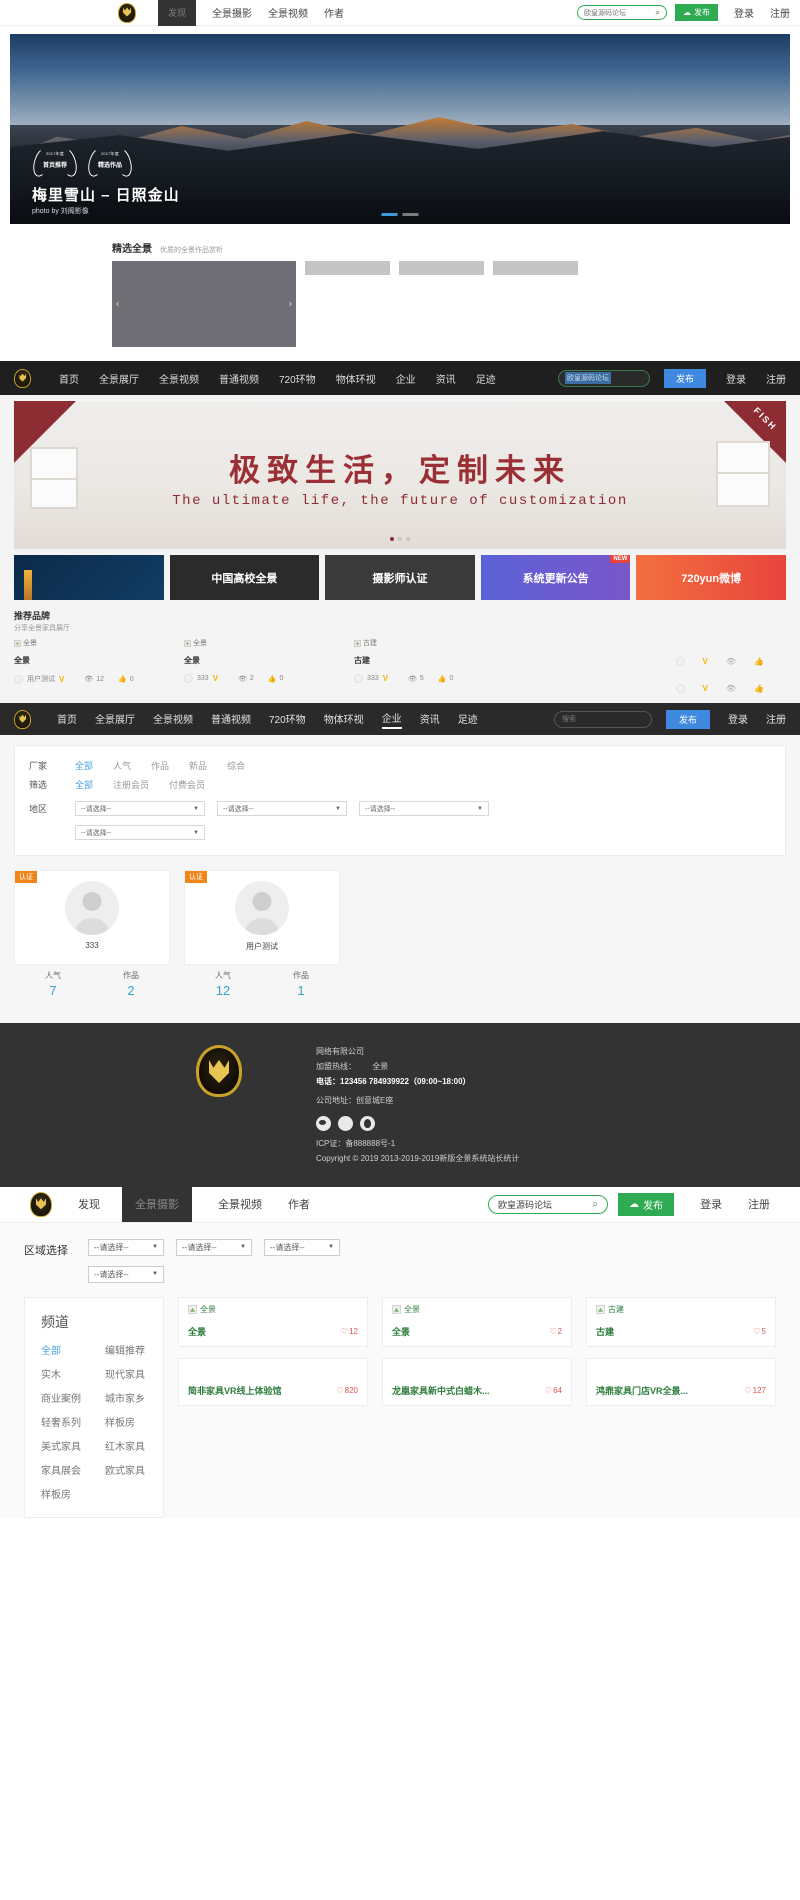  What do you see at coordinates (140, 808) in the screenshot?
I see `region-select-province: --请选择-- ▼` at bounding box center [140, 808].